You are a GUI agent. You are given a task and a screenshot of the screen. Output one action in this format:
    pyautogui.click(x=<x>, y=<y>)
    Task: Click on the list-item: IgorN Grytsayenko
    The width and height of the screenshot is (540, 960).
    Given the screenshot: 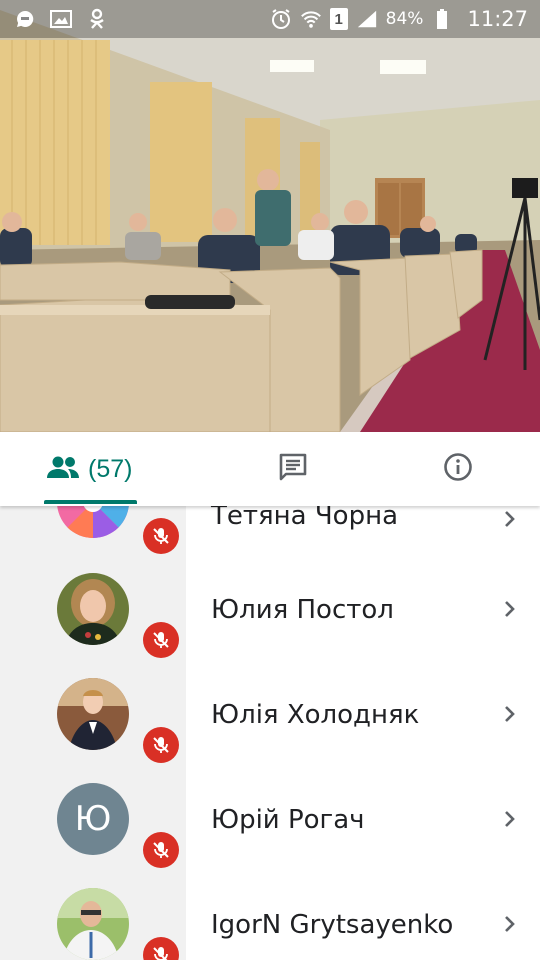 What is the action you would take?
    pyautogui.click(x=270, y=920)
    